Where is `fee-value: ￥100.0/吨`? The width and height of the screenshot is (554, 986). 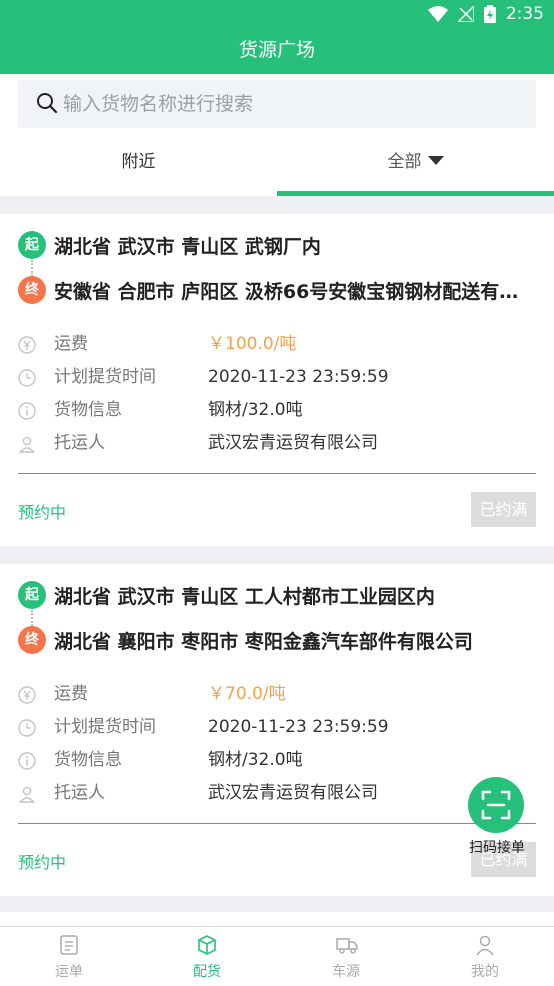
fee-value: ￥100.0/吨 is located at coordinates (252, 344).